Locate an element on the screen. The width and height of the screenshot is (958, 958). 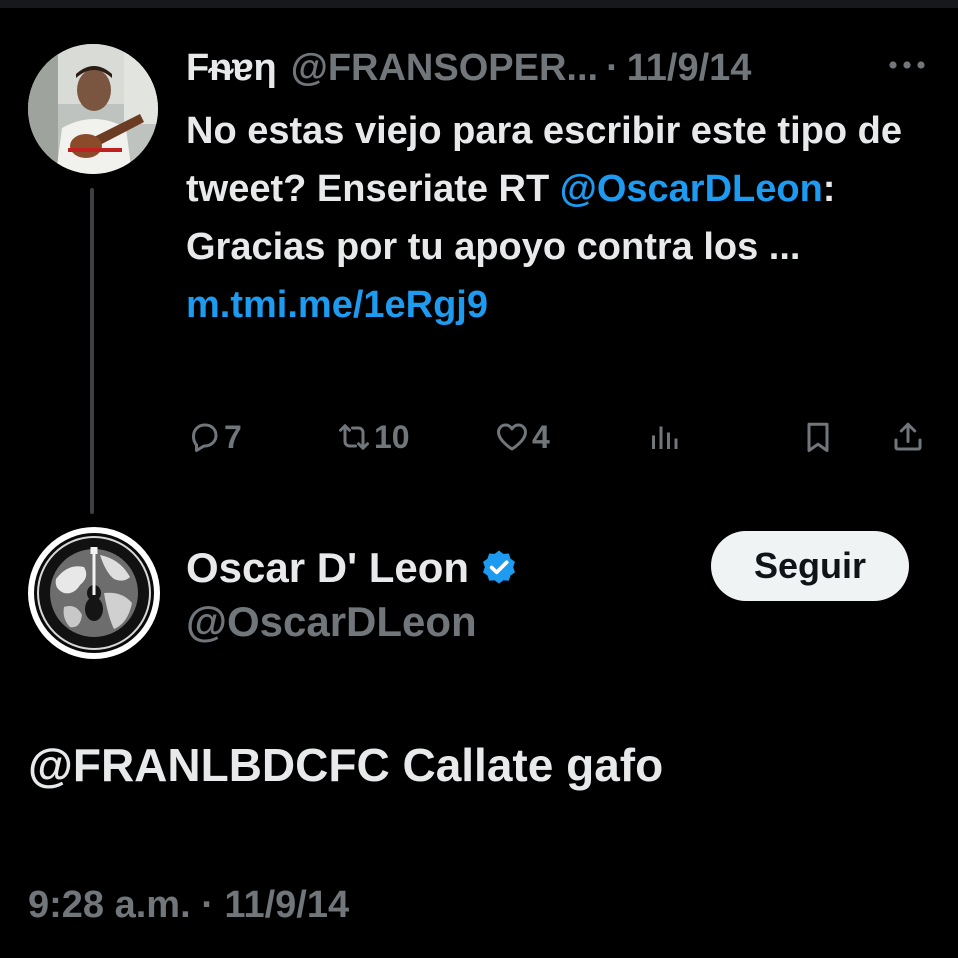
reply-button: 7 is located at coordinates (214, 437).